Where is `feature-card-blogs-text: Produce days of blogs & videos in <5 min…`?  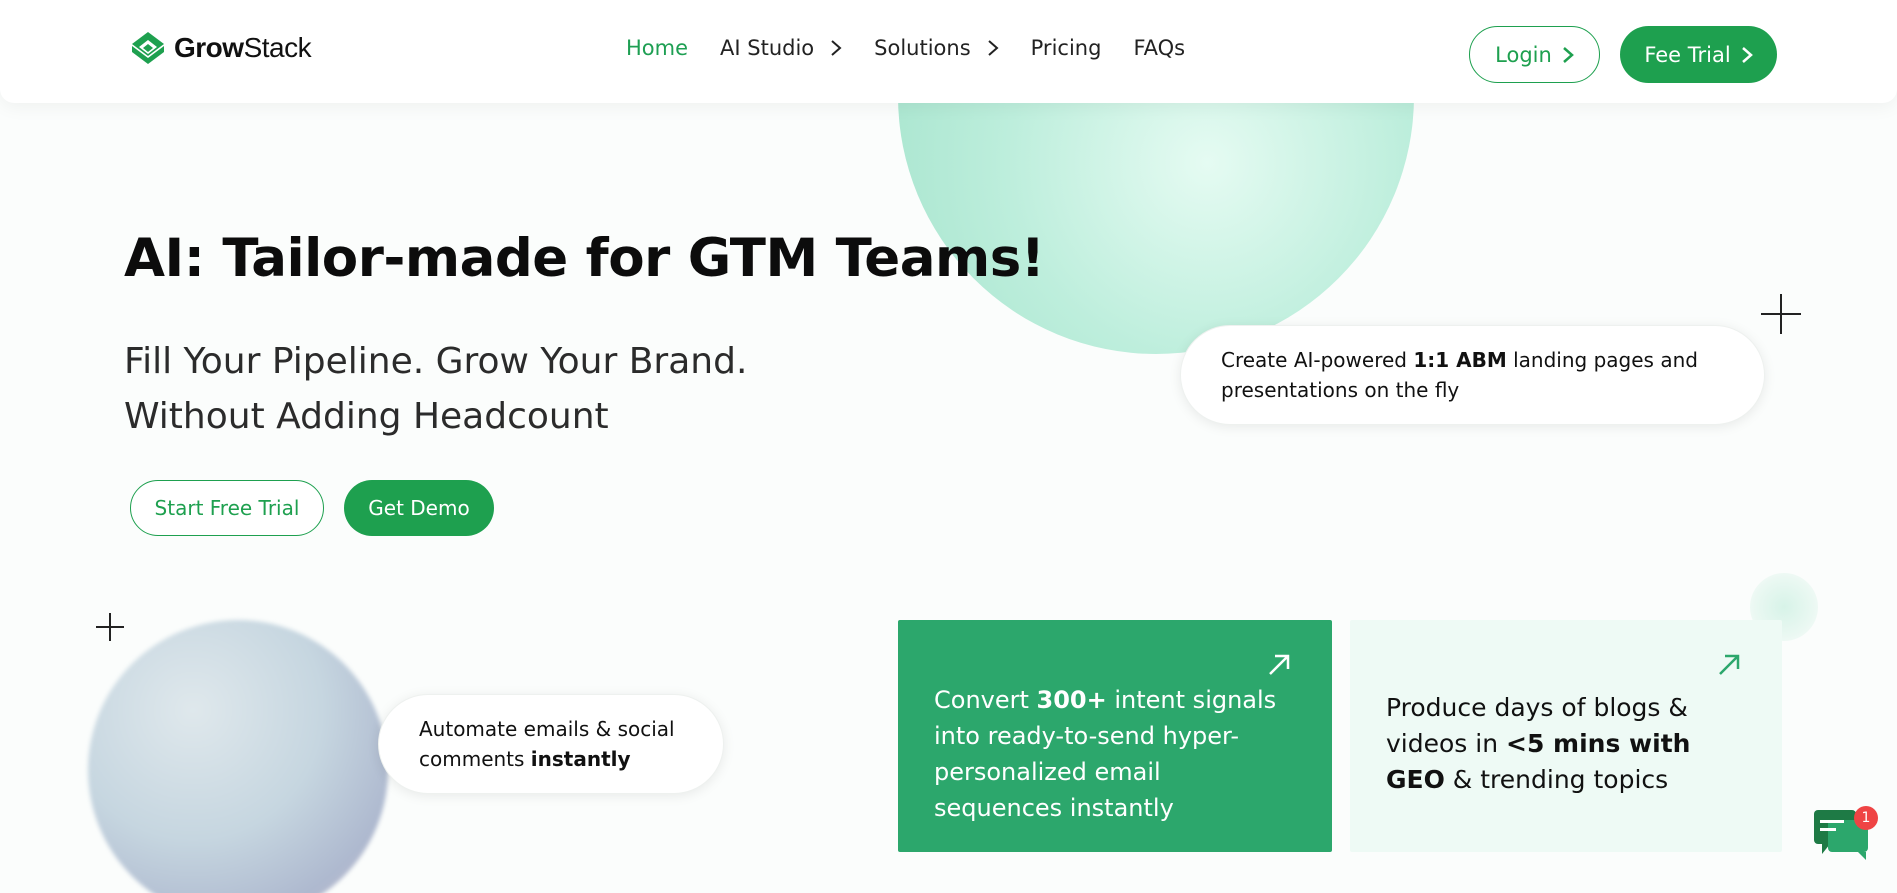 feature-card-blogs-text: Produce days of blogs & videos in <5 min… is located at coordinates (1538, 743).